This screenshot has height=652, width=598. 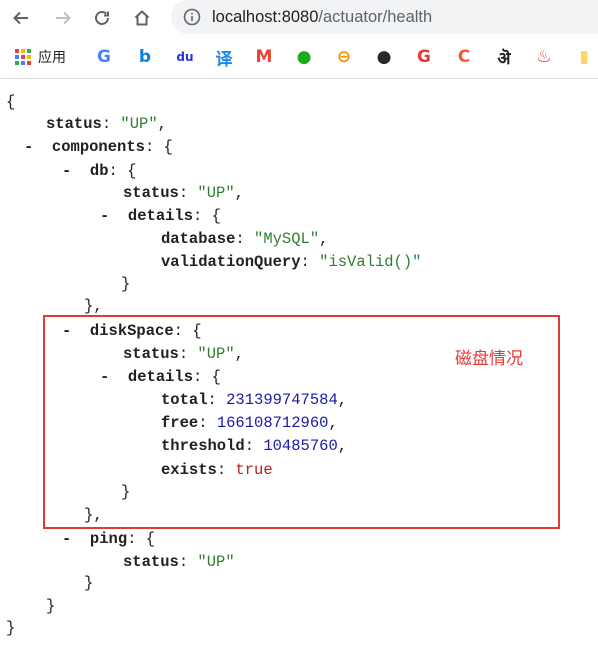 I want to click on db-status-key: status, so click(x=151, y=193).